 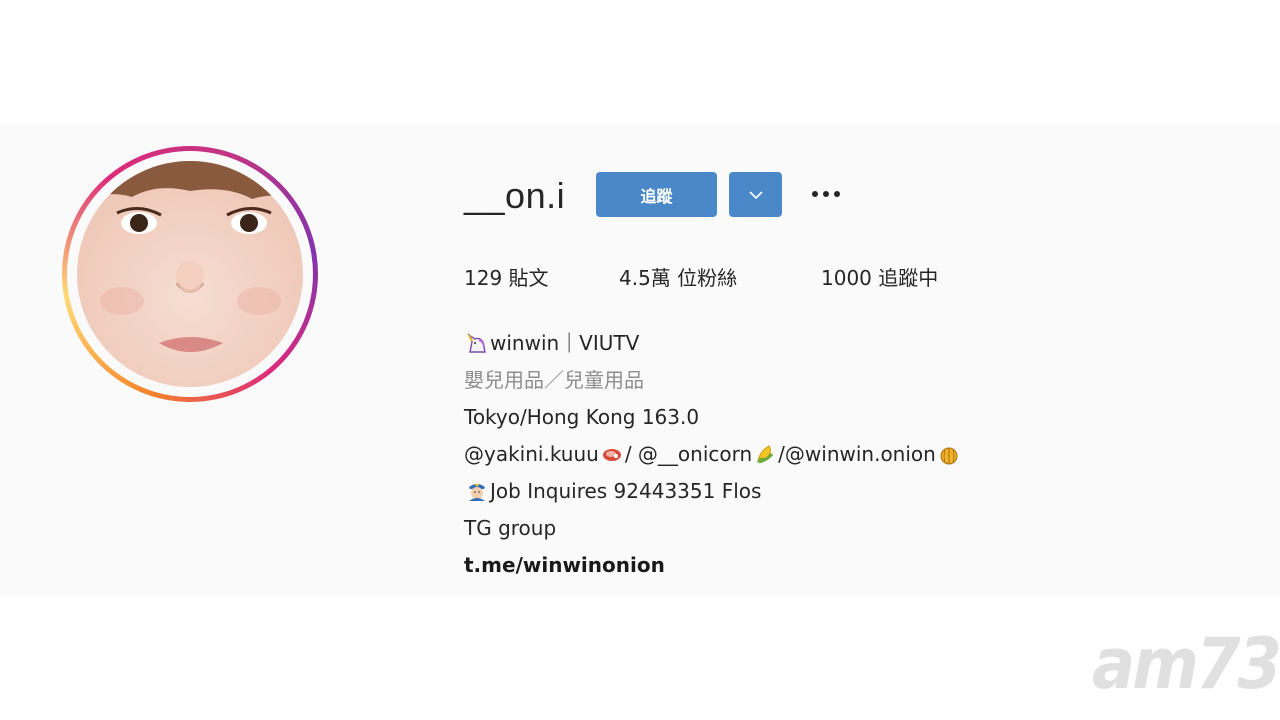 I want to click on bio-name-line: winwin｜VIUTV, so click(x=713, y=342).